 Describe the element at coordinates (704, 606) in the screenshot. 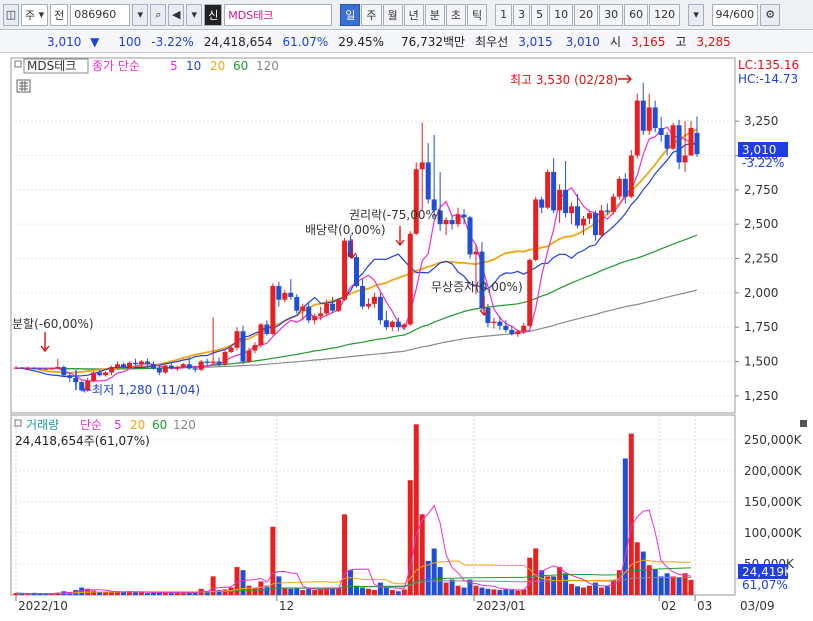

I see `date-label: 03` at that location.